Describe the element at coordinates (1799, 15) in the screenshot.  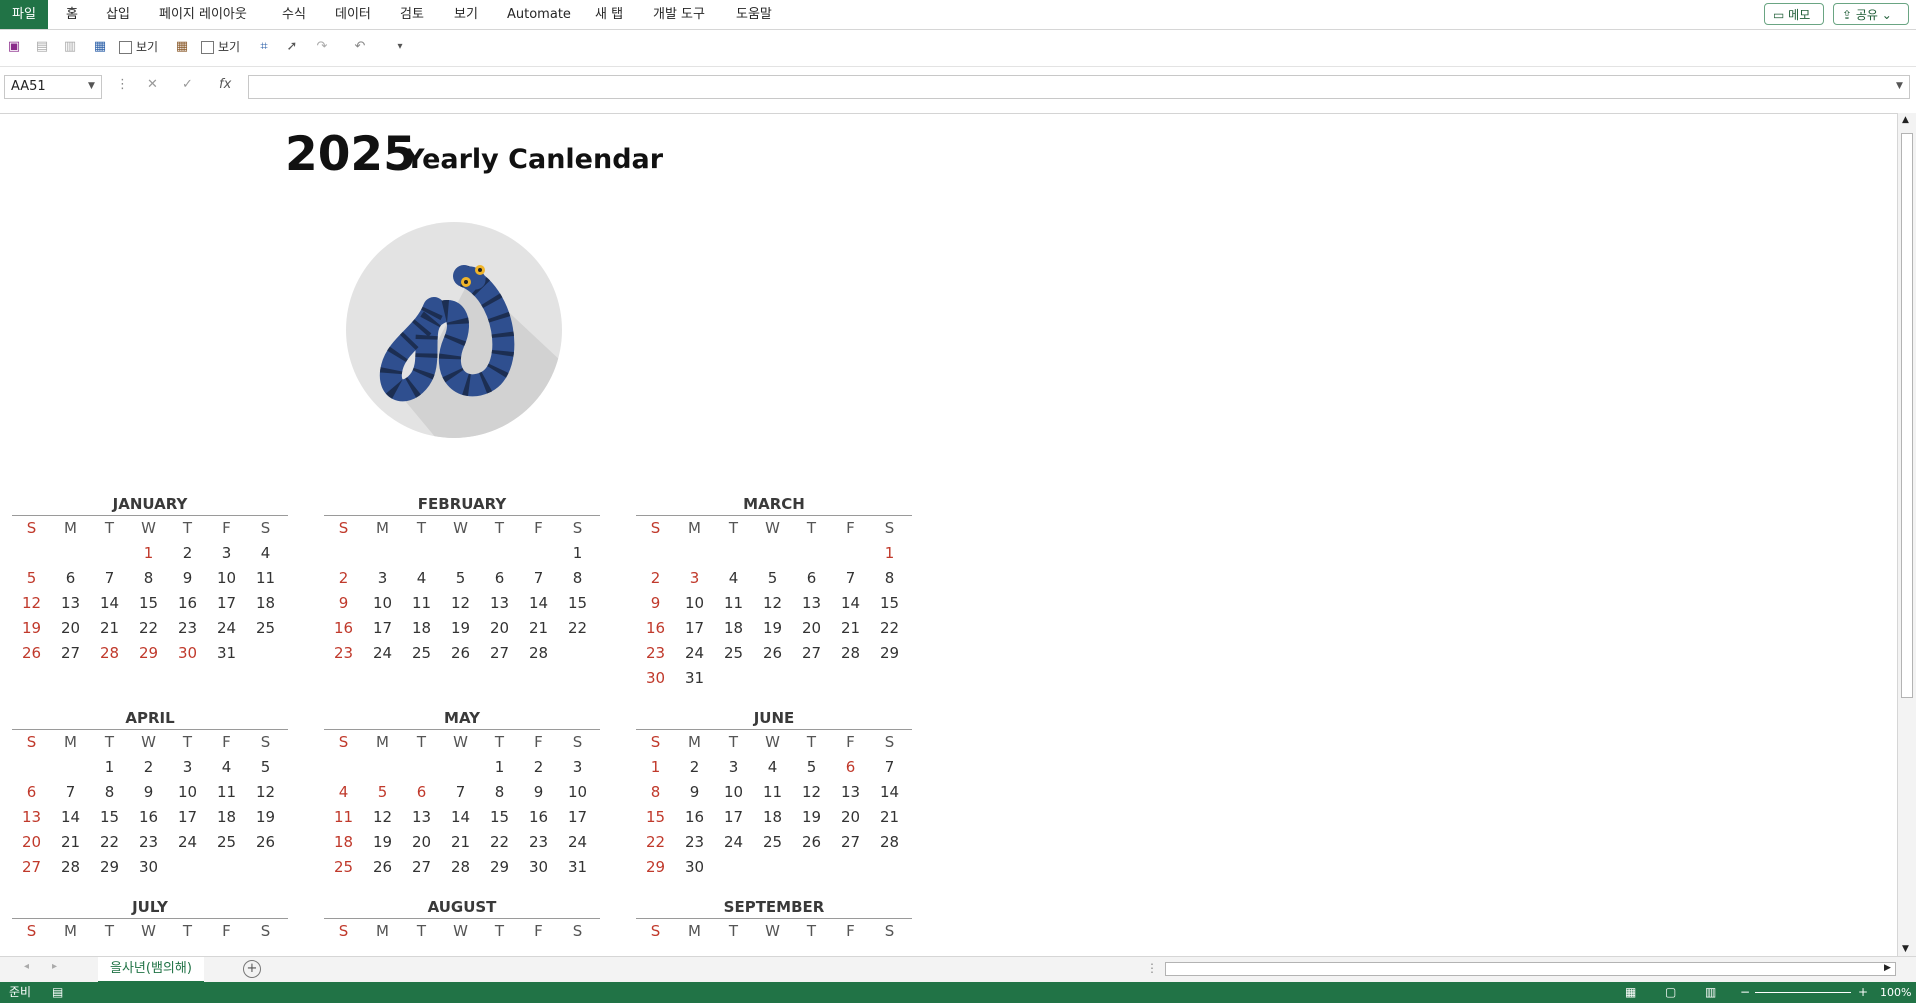
I see `memo-label: 메모` at that location.